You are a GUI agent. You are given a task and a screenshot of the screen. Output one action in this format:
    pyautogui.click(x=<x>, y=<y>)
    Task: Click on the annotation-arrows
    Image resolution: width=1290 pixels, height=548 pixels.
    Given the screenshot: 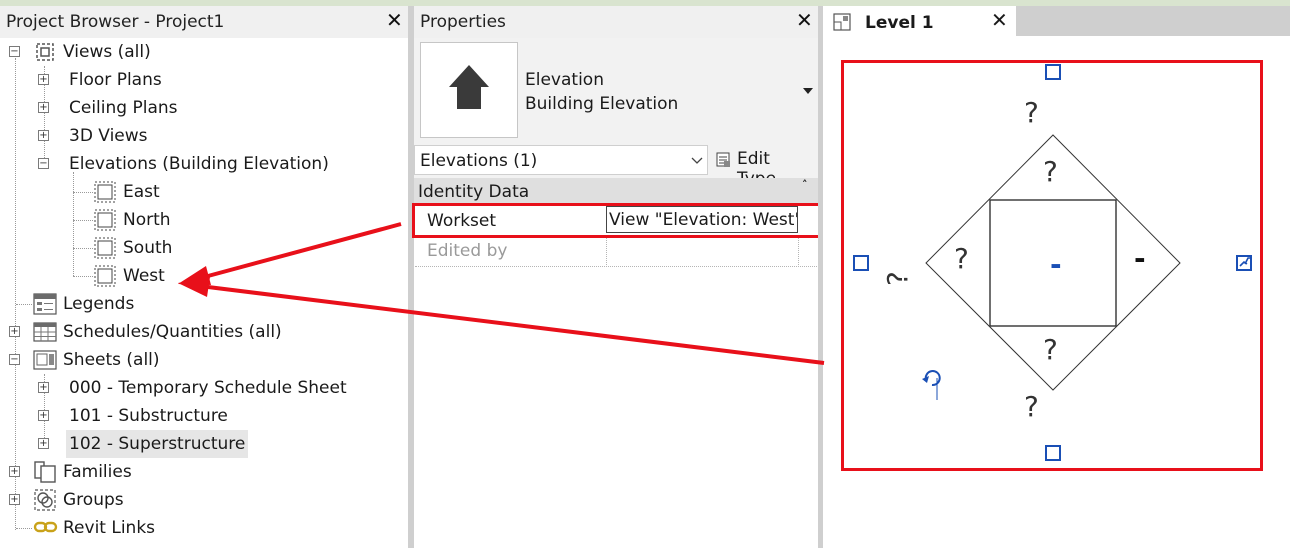 What is the action you would take?
    pyautogui.click(x=501, y=293)
    